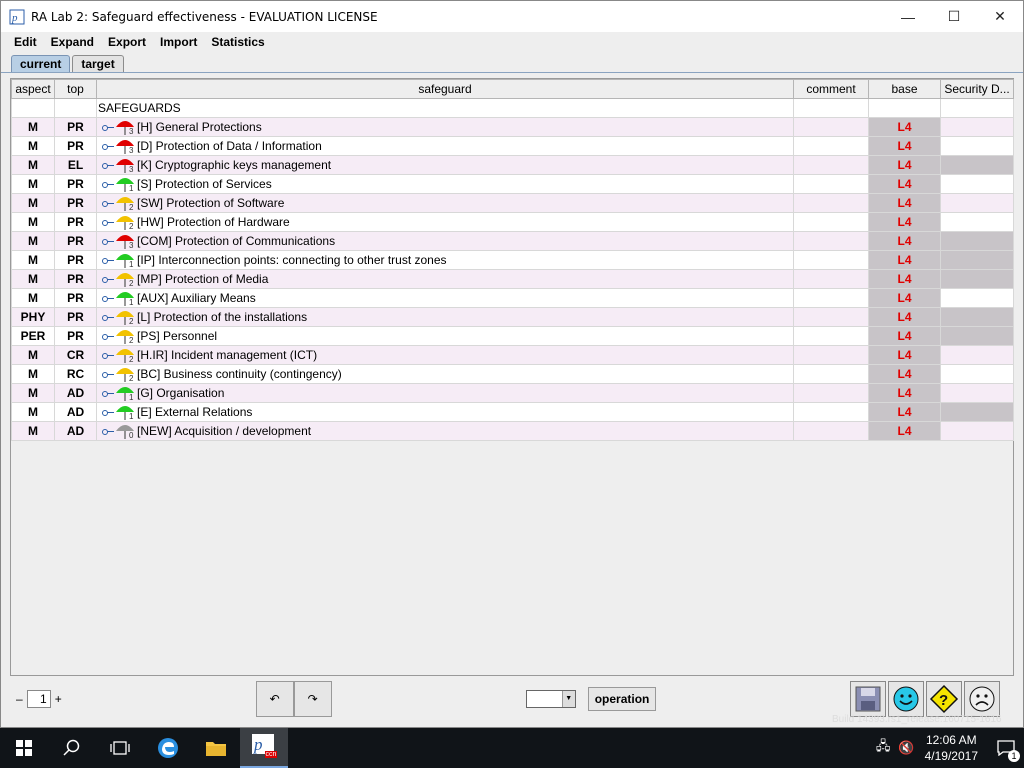  I want to click on value-combobox: ▼, so click(550, 699).